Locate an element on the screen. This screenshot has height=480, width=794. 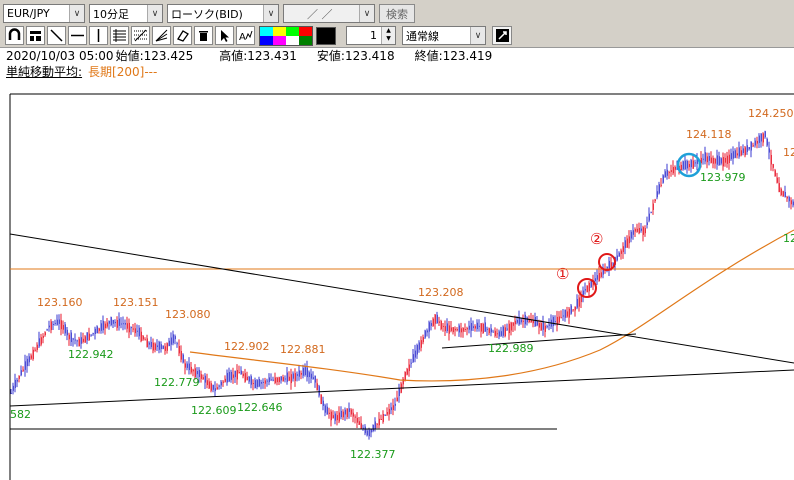
timeframe-select: 10分足 ∨ is located at coordinates (126, 13).